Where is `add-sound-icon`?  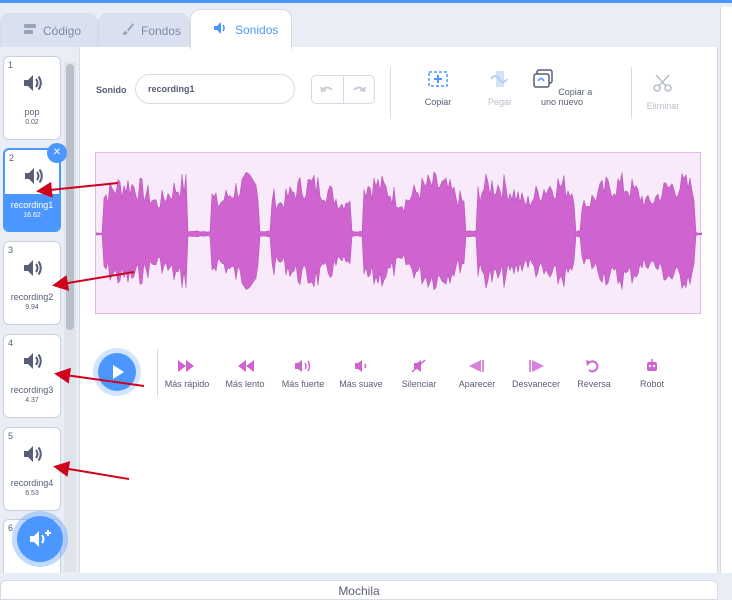
add-sound-icon is located at coordinates (40, 538).